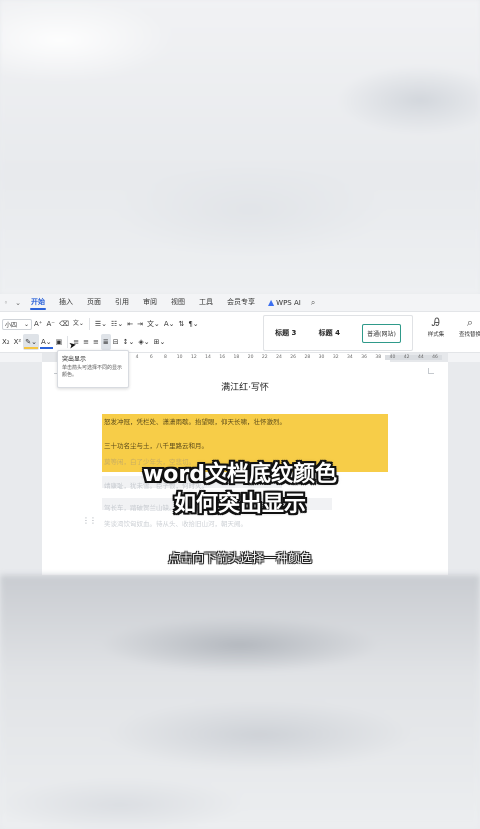 The width and height of the screenshot is (480, 829). What do you see at coordinates (129, 342) in the screenshot?
I see `line-spacing-icon: ↕⌄` at bounding box center [129, 342].